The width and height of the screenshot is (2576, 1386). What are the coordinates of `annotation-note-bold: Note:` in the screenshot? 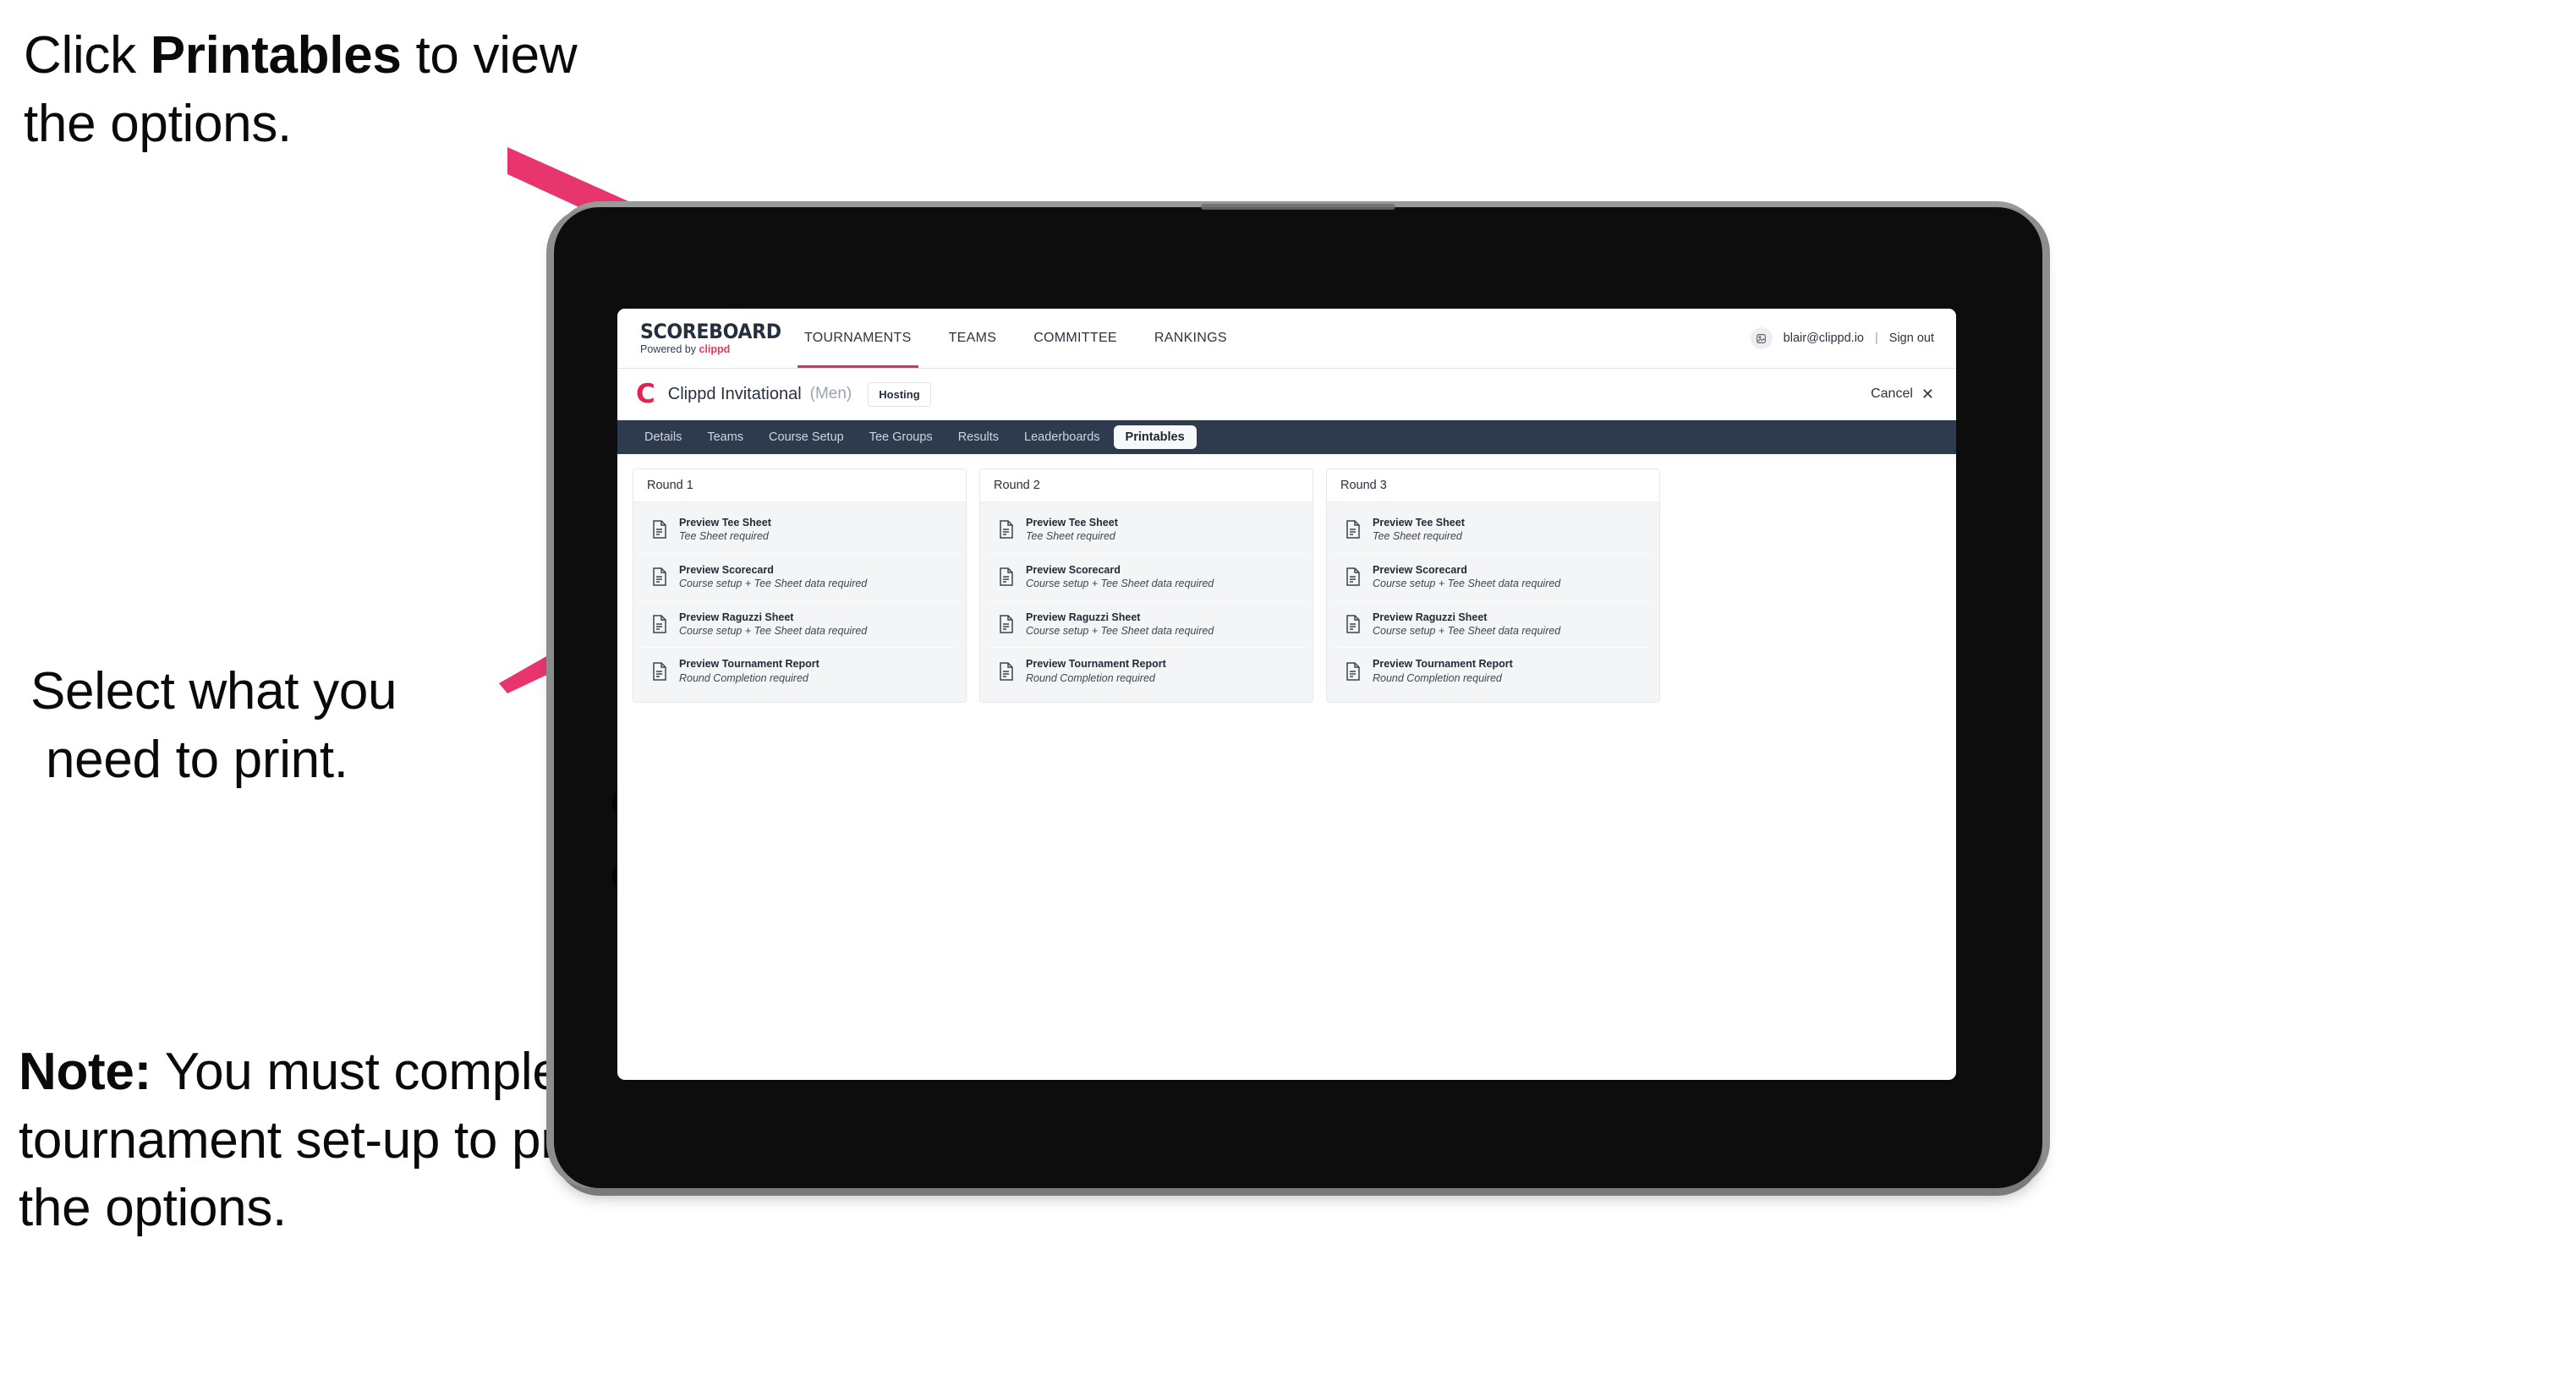 It's located at (85, 1072).